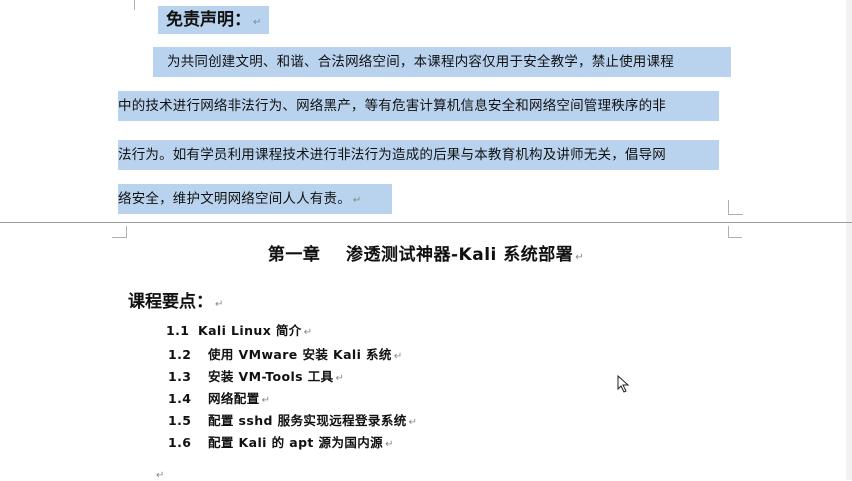 This screenshot has width=852, height=481. Describe the element at coordinates (624, 383) in the screenshot. I see `mouse-cursor-icon` at that location.